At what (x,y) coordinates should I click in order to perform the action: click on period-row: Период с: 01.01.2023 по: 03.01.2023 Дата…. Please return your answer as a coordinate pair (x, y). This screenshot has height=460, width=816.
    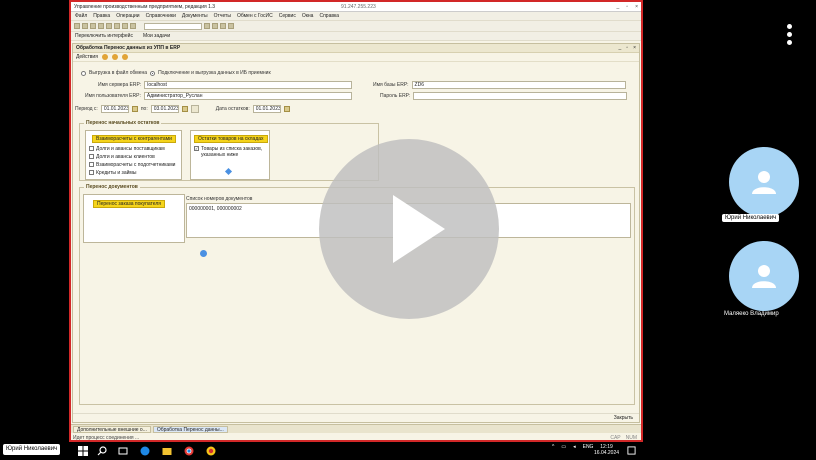
    Looking at the image, I should click on (182, 109).